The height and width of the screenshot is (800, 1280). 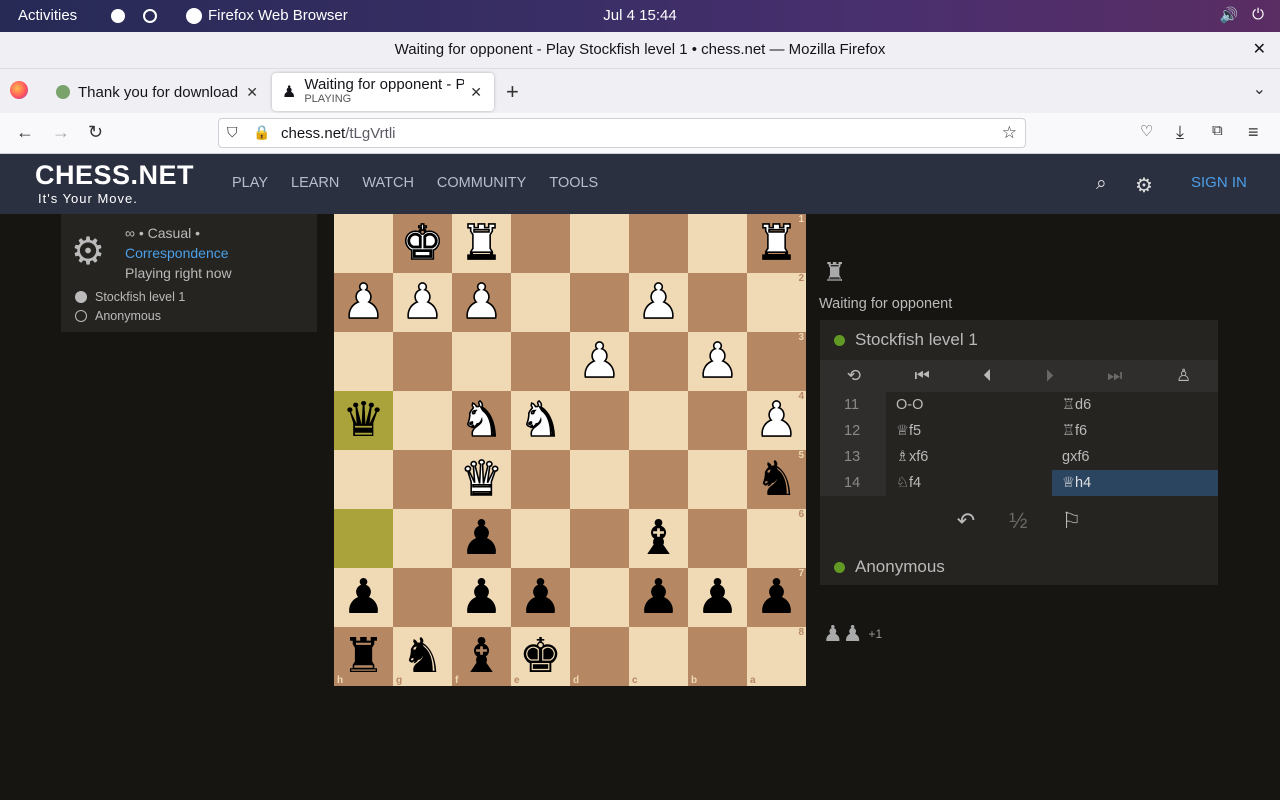 I want to click on site-logo: CHESS.NET, so click(x=114, y=175).